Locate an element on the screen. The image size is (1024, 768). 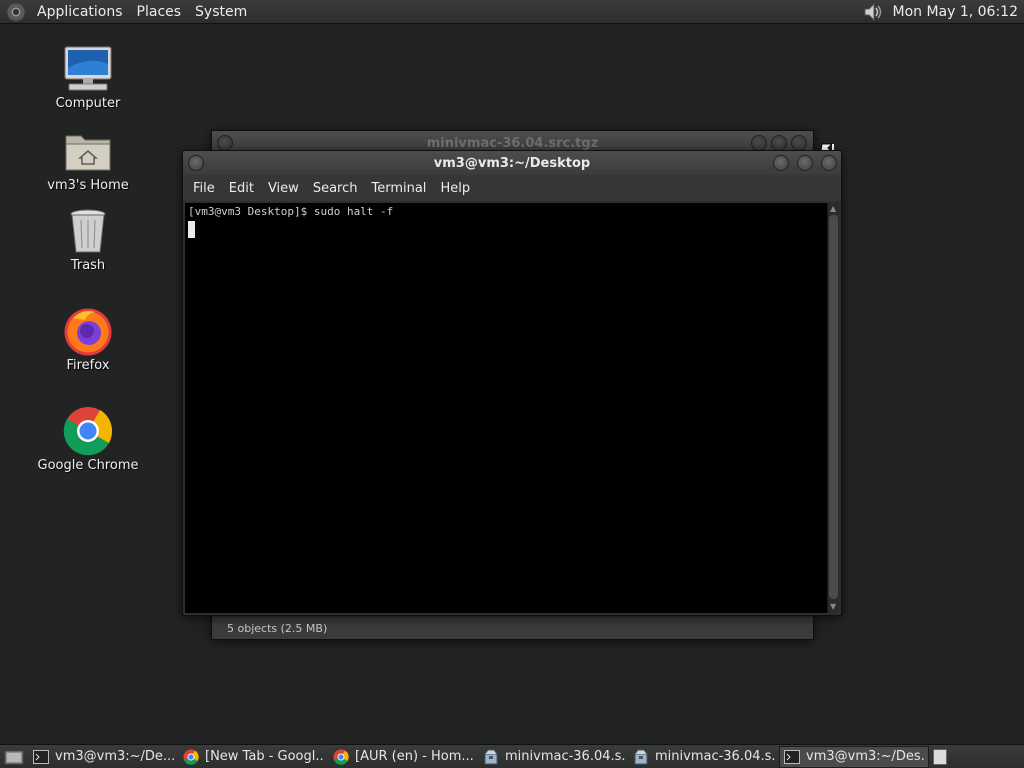
menu-places: Places is located at coordinates (159, 12).